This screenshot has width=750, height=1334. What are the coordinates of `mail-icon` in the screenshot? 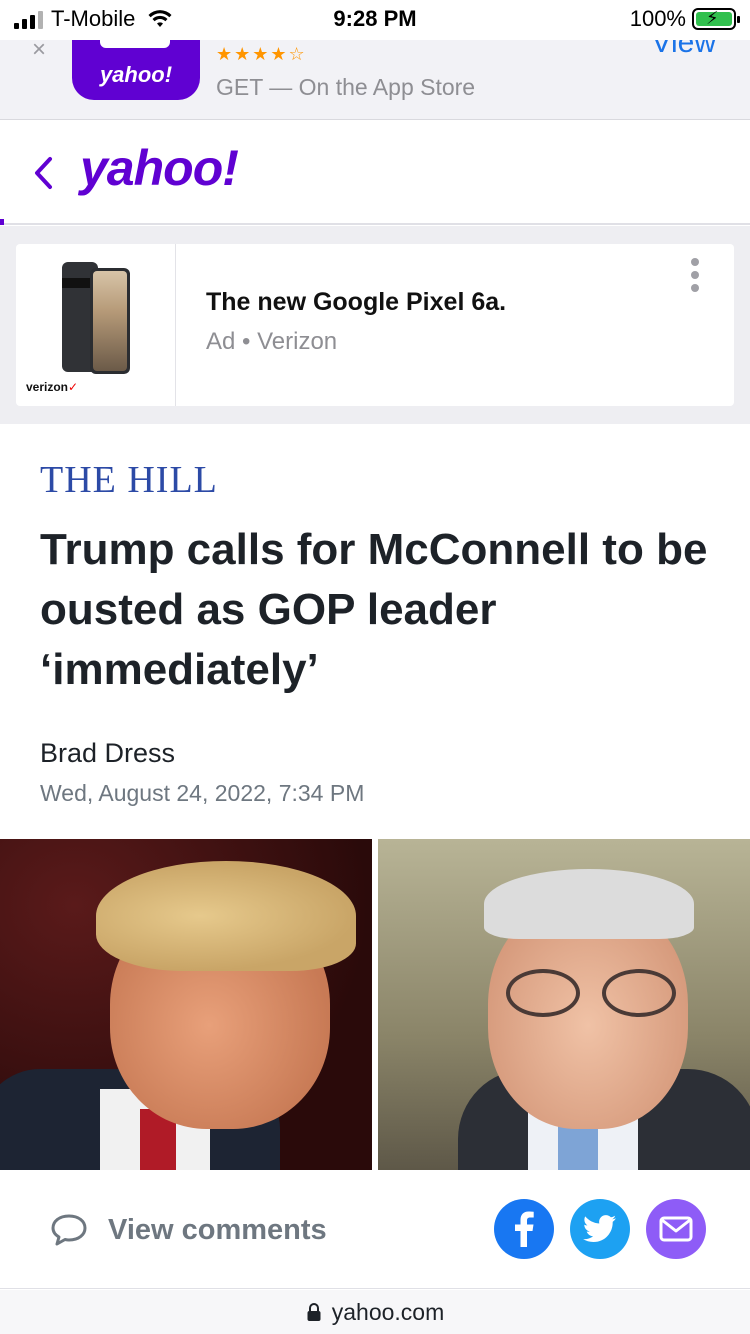 It's located at (676, 1229).